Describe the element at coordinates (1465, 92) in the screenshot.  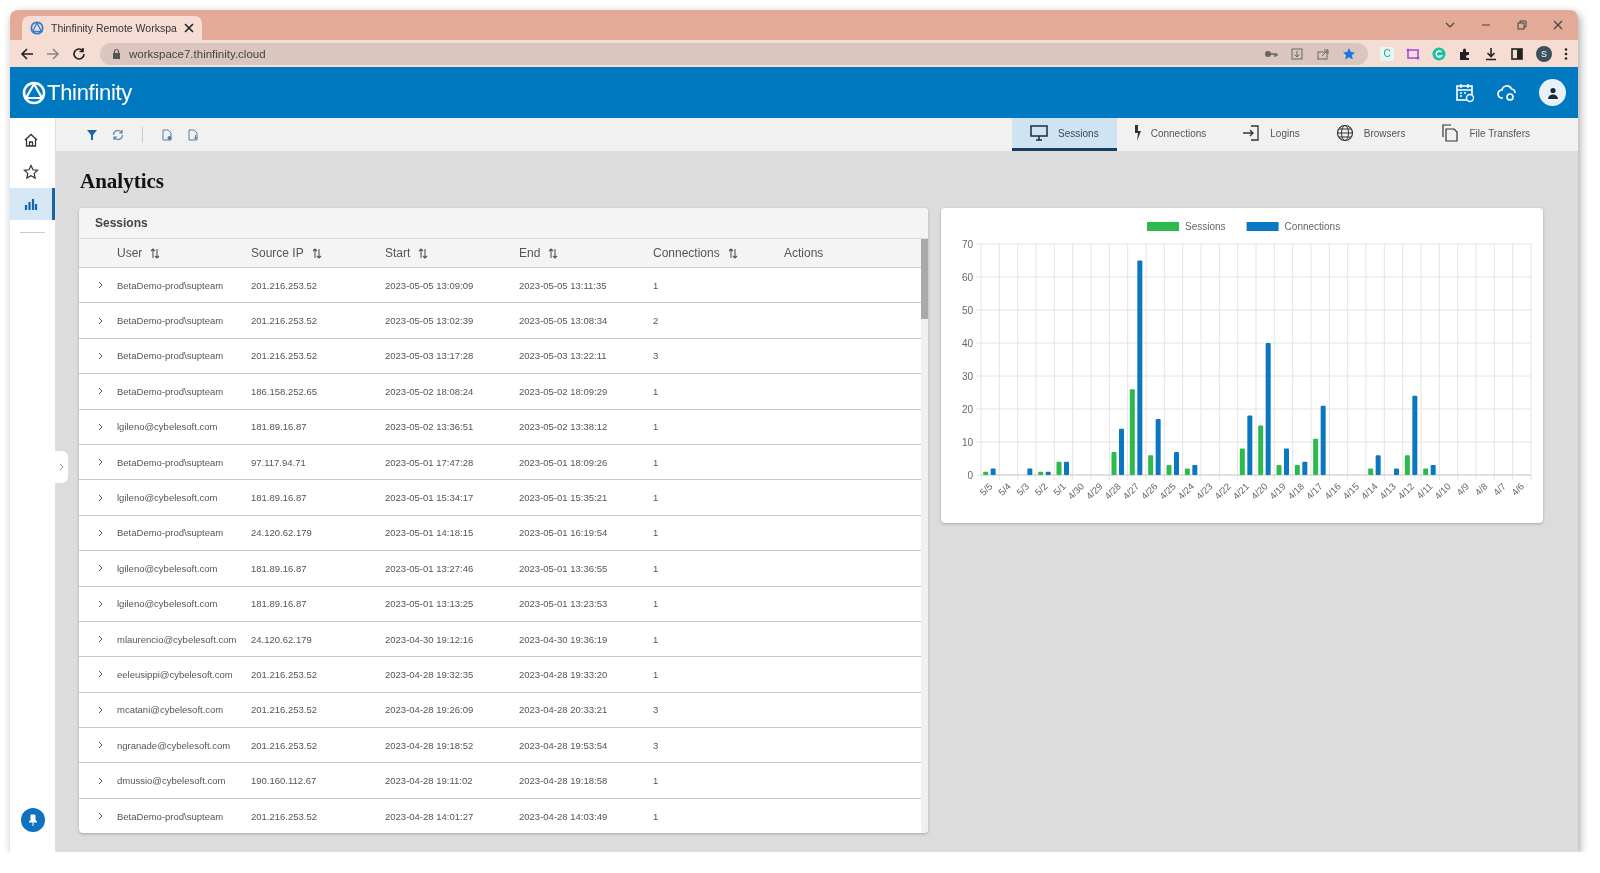
I see `calendar-icon` at that location.